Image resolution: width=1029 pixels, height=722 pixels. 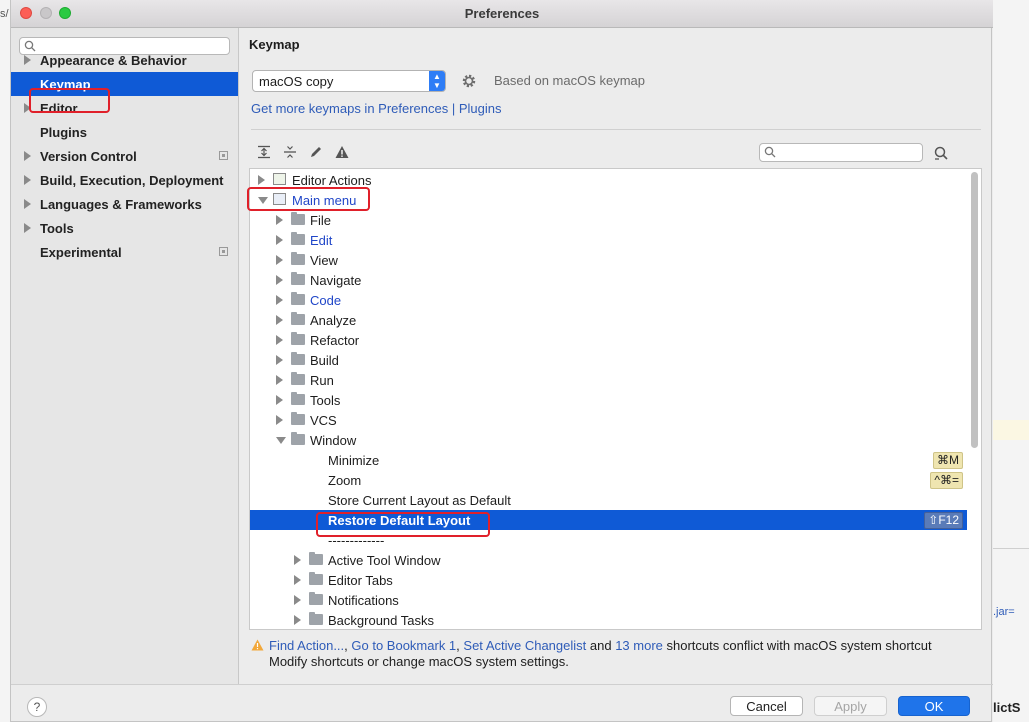 I want to click on background-text-fragment: .jar=, so click(x=1004, y=612).